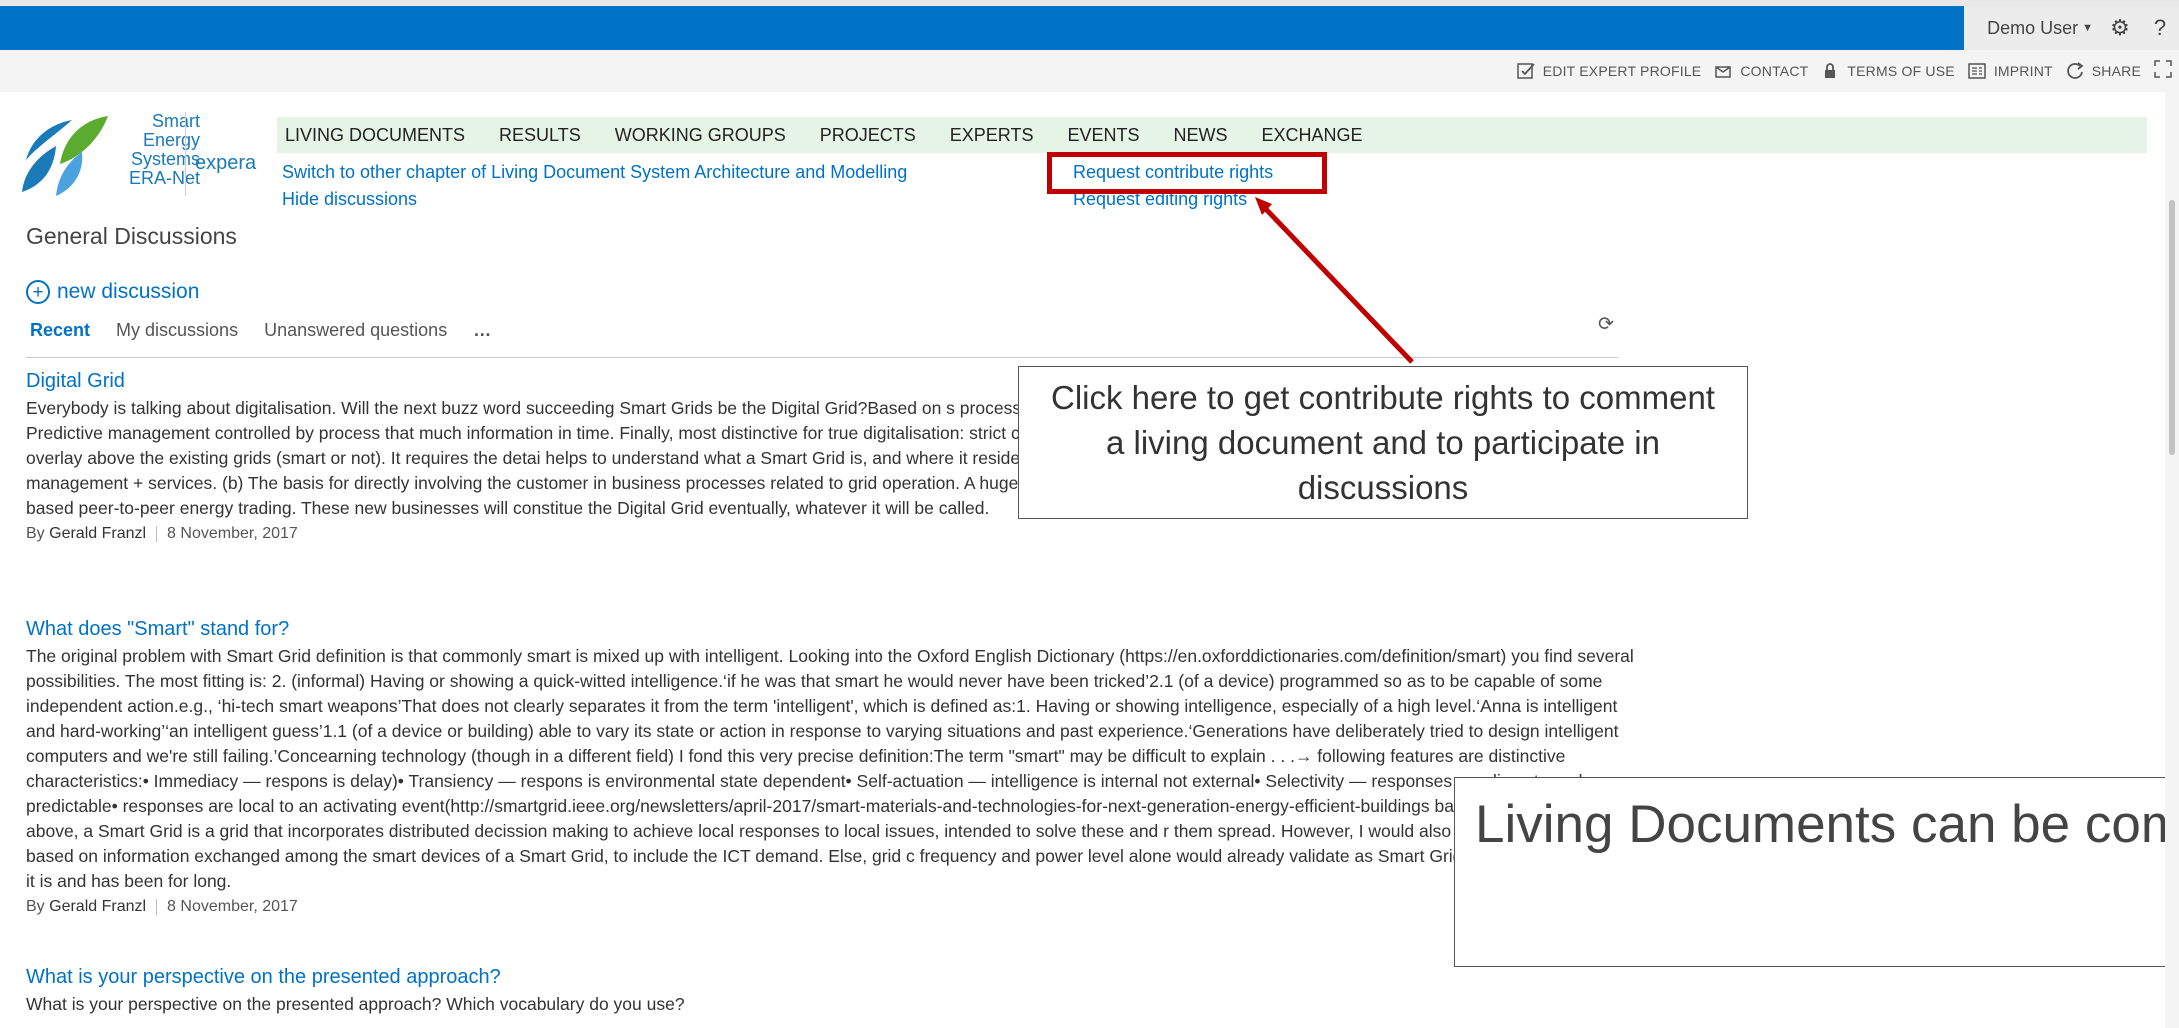 The width and height of the screenshot is (2179, 1028). I want to click on new-discussion-label: new discussion, so click(128, 291).